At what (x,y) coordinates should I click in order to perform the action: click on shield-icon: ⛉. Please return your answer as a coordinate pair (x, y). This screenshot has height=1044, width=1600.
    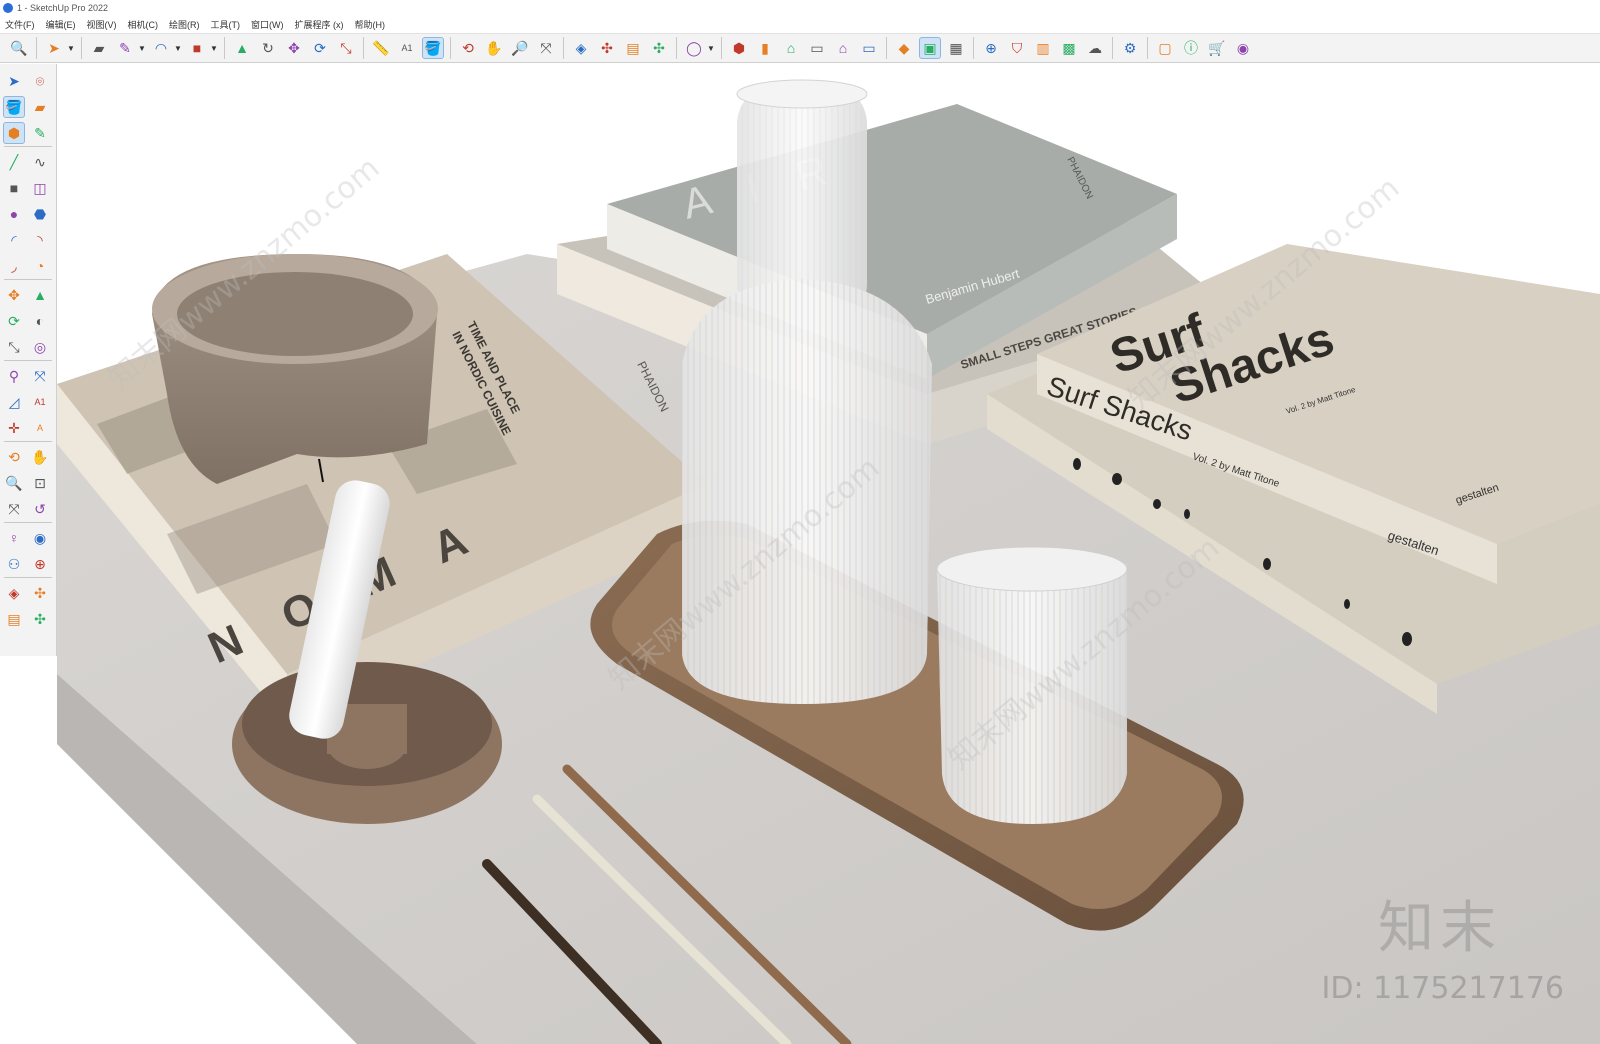
    Looking at the image, I should click on (1017, 48).